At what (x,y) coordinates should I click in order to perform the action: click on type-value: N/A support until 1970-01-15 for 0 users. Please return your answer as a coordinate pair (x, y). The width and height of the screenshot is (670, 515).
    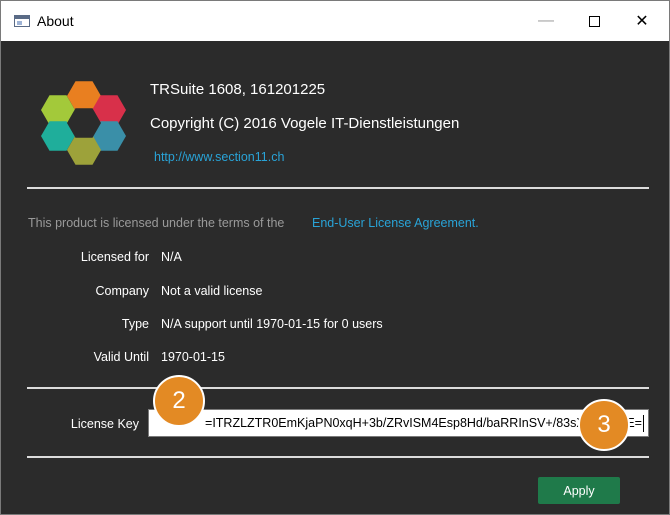
    Looking at the image, I should click on (272, 324).